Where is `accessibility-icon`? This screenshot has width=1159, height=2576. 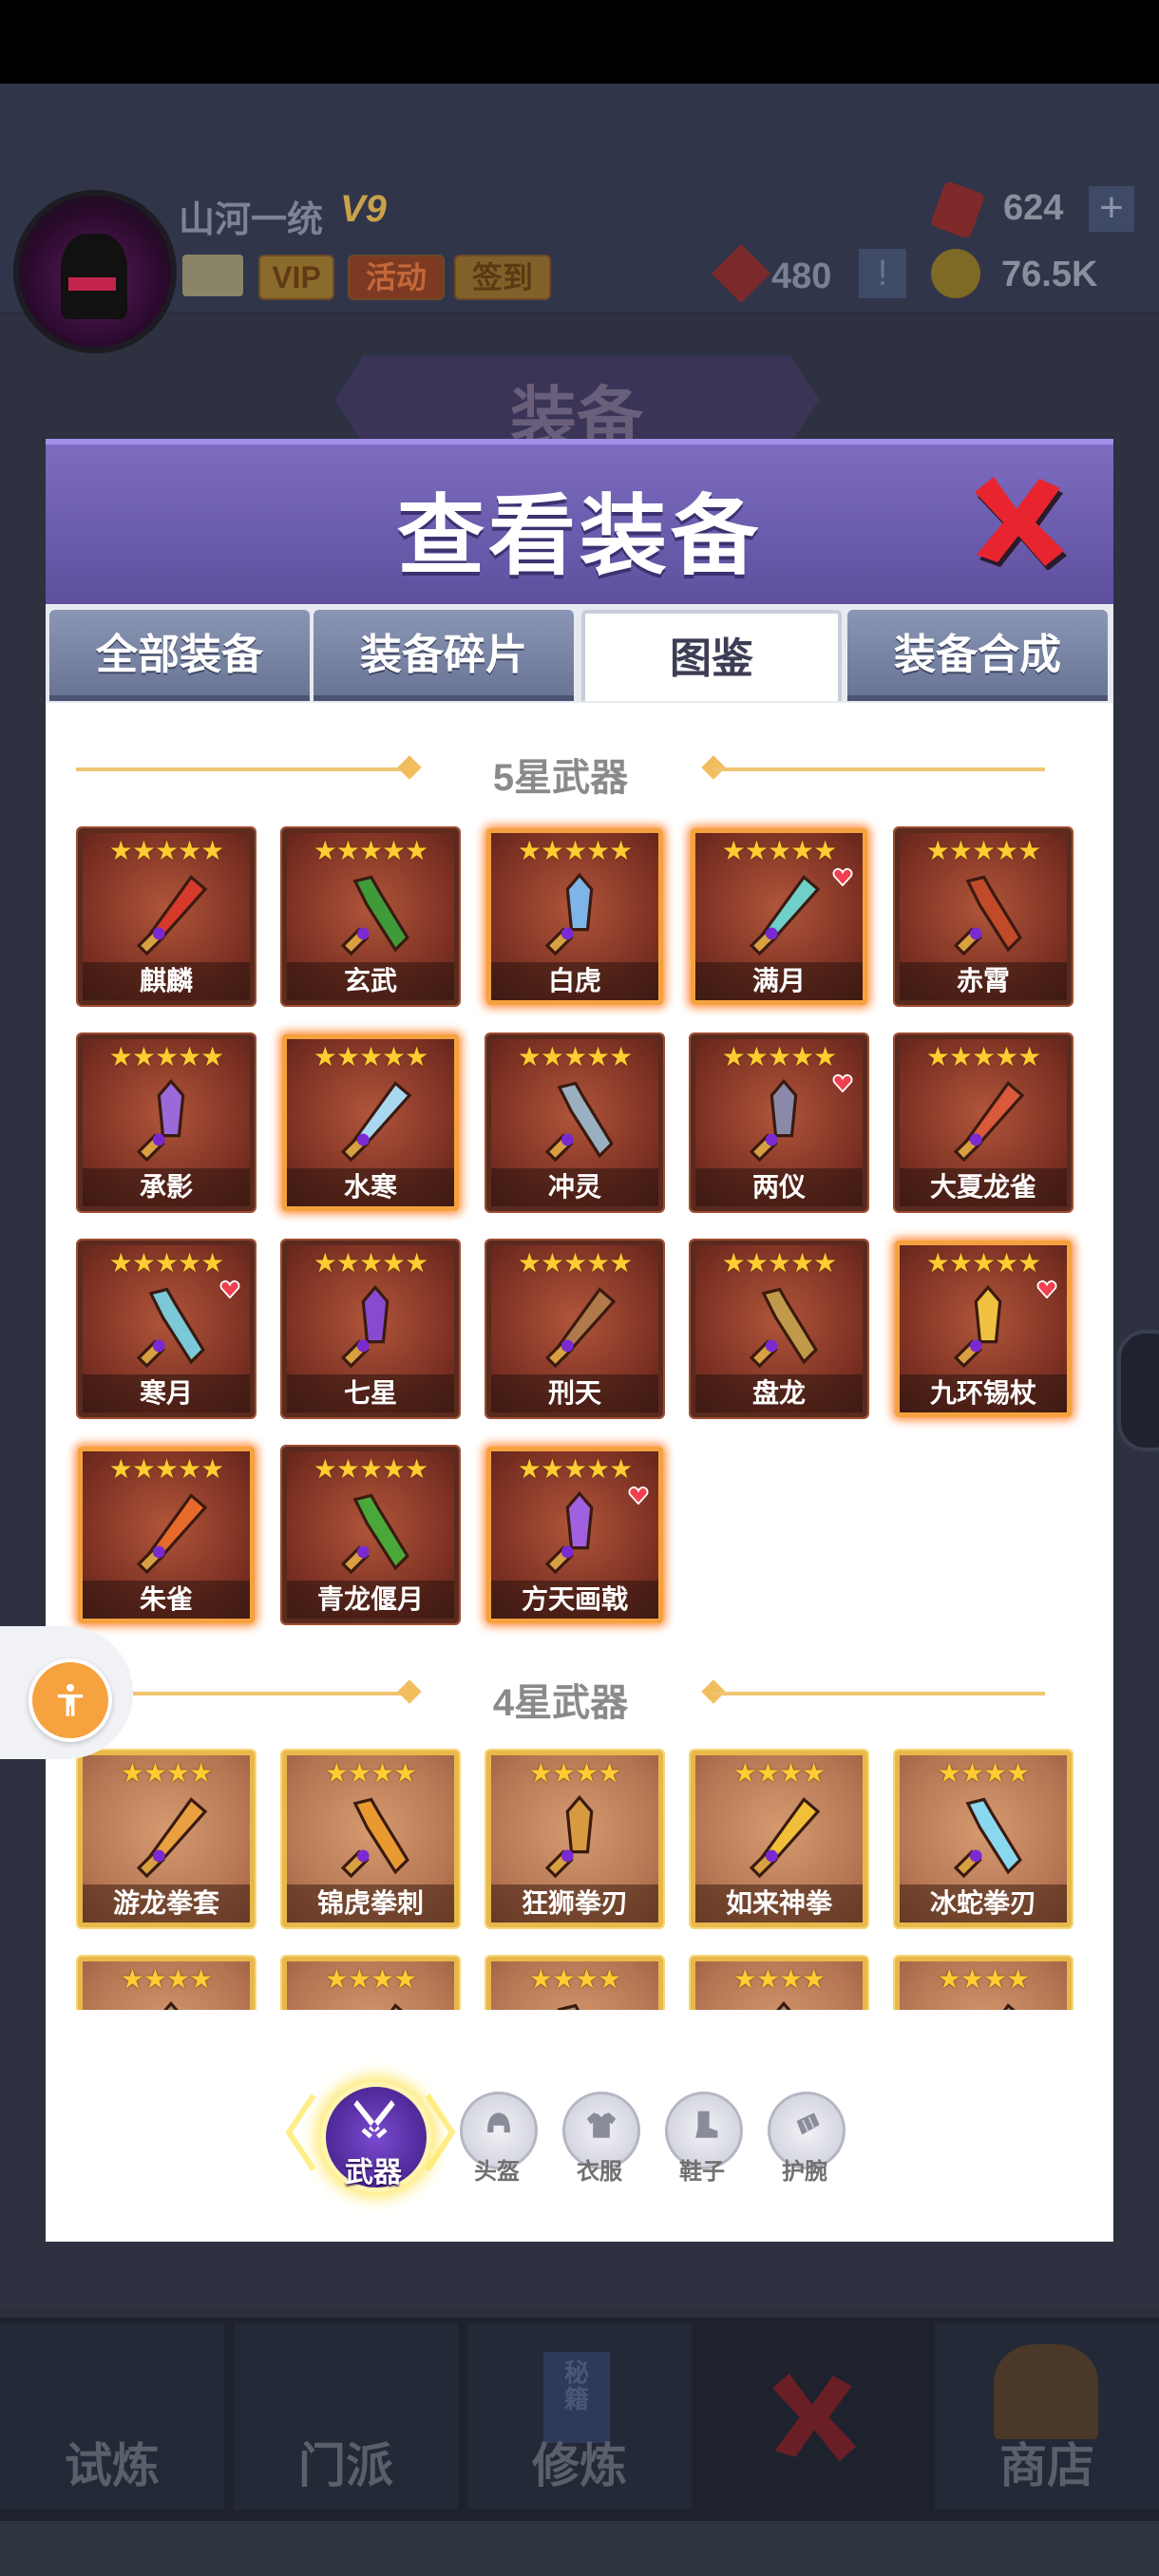 accessibility-icon is located at coordinates (70, 1699).